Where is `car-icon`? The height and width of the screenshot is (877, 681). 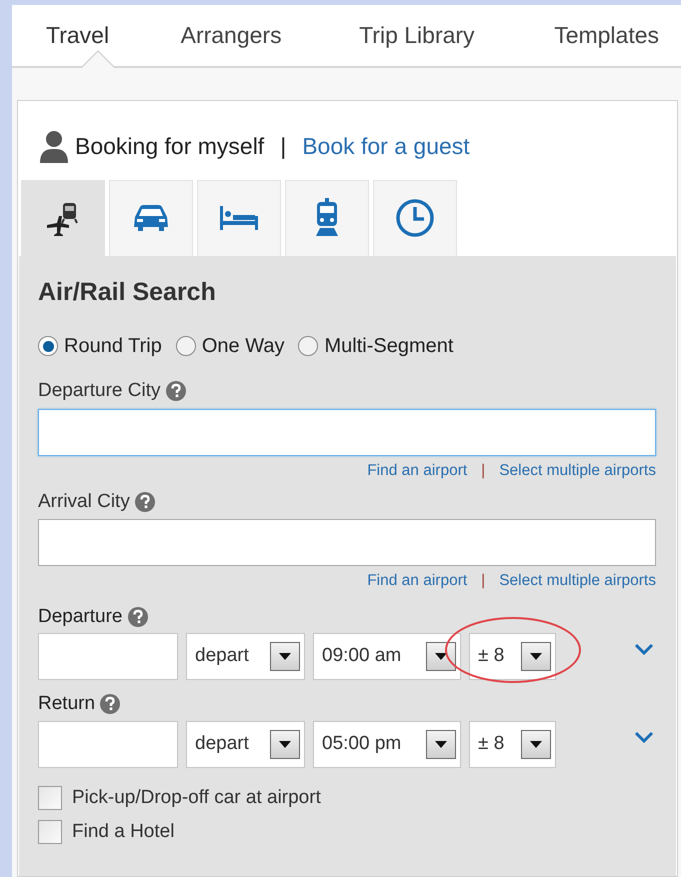 car-icon is located at coordinates (151, 218).